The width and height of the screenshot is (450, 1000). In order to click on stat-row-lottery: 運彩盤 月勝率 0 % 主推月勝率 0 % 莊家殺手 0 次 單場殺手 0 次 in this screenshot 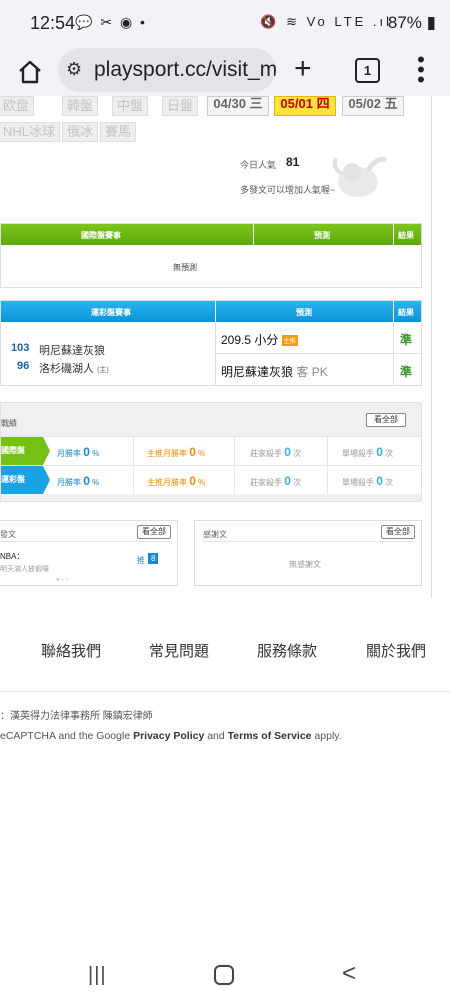, I will do `click(211, 479)`.